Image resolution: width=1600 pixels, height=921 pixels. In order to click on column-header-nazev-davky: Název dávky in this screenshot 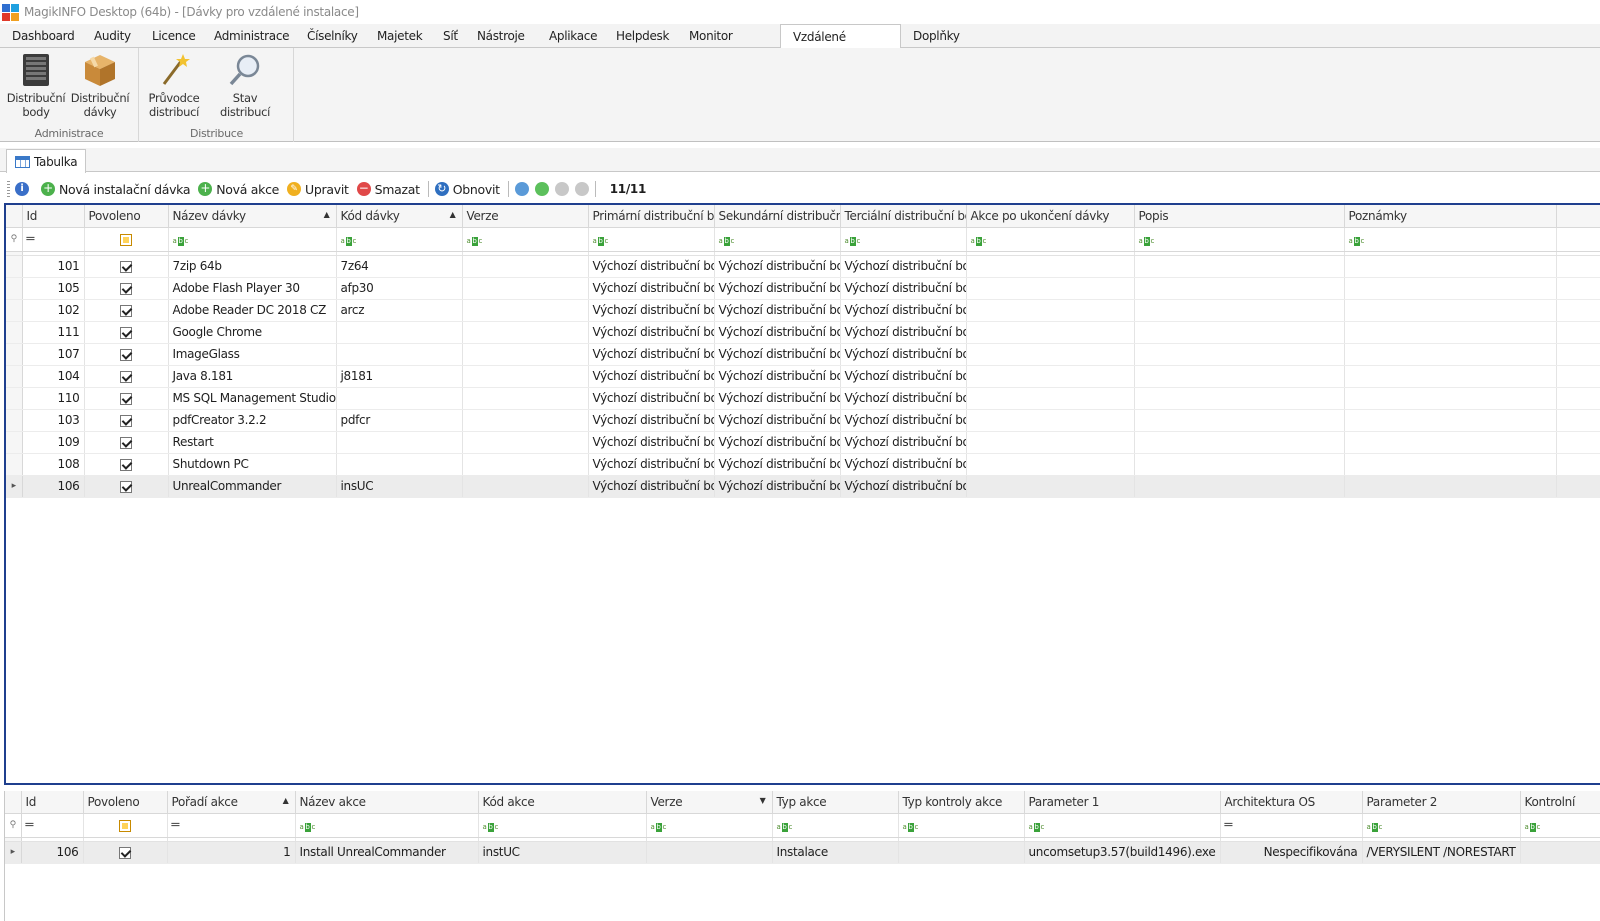, I will do `click(252, 216)`.